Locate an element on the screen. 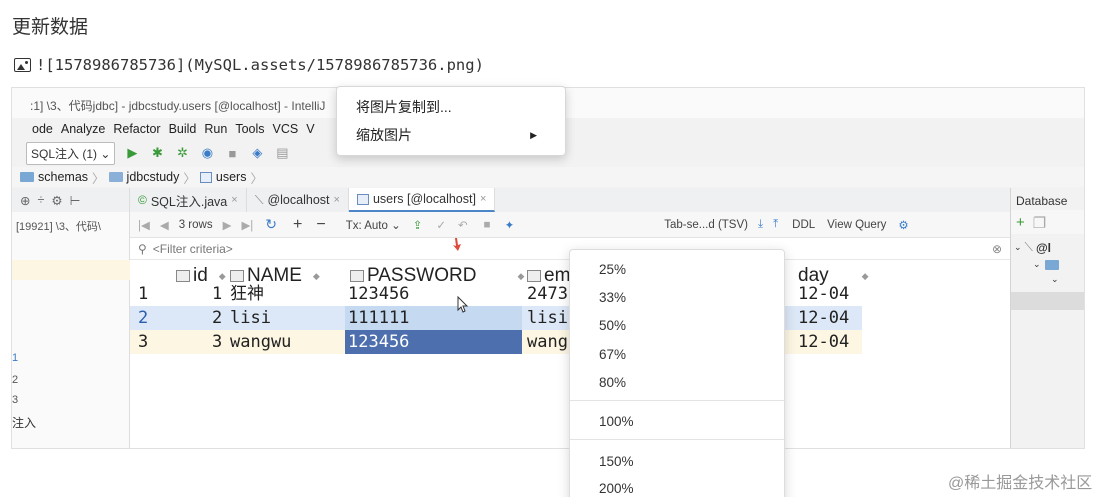 This screenshot has width=1113, height=497. history-icon: ▤ is located at coordinates (282, 153).